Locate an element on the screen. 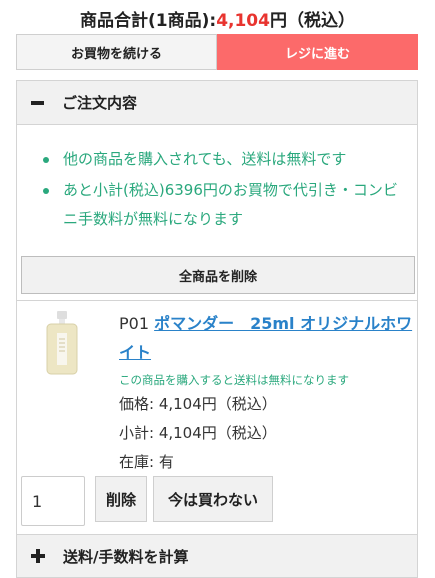 The image size is (435, 578). product-code: P01 is located at coordinates (134, 323).